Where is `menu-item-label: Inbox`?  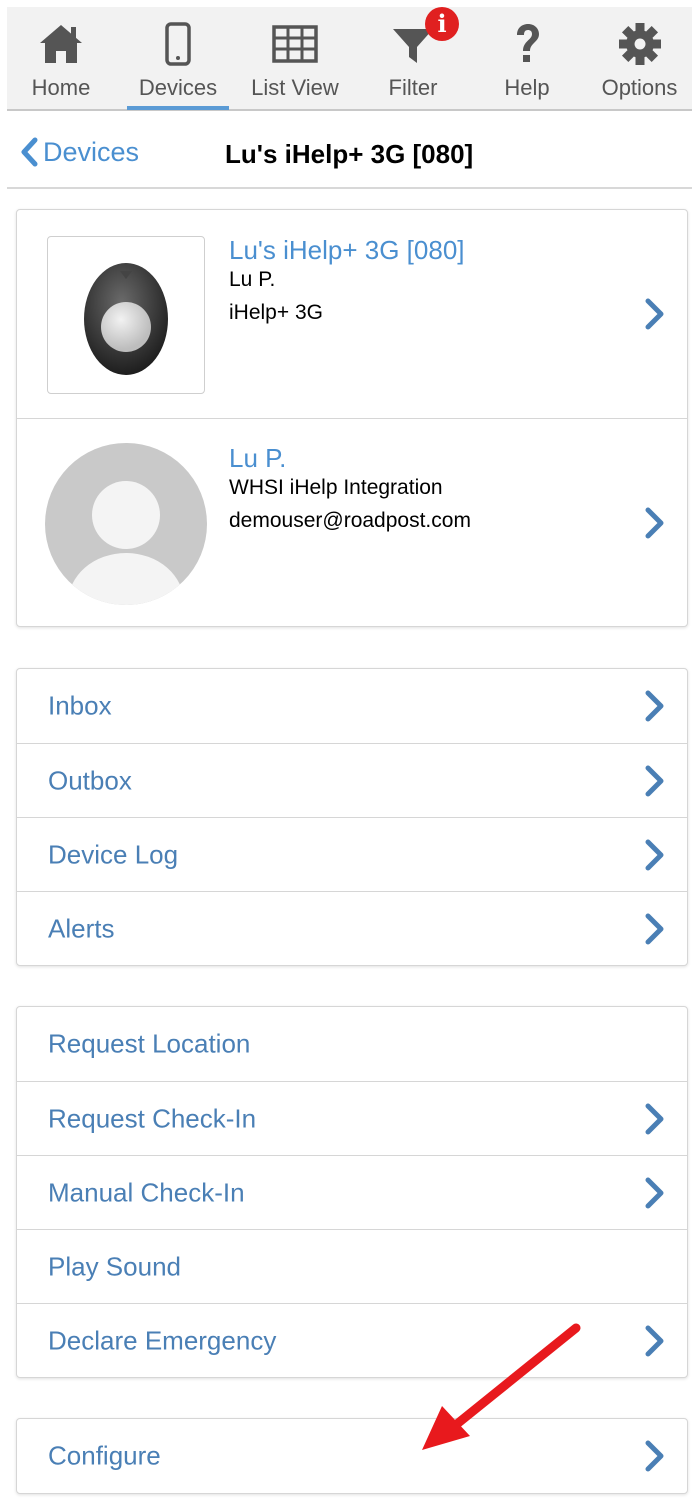
menu-item-label: Inbox is located at coordinates (80, 705).